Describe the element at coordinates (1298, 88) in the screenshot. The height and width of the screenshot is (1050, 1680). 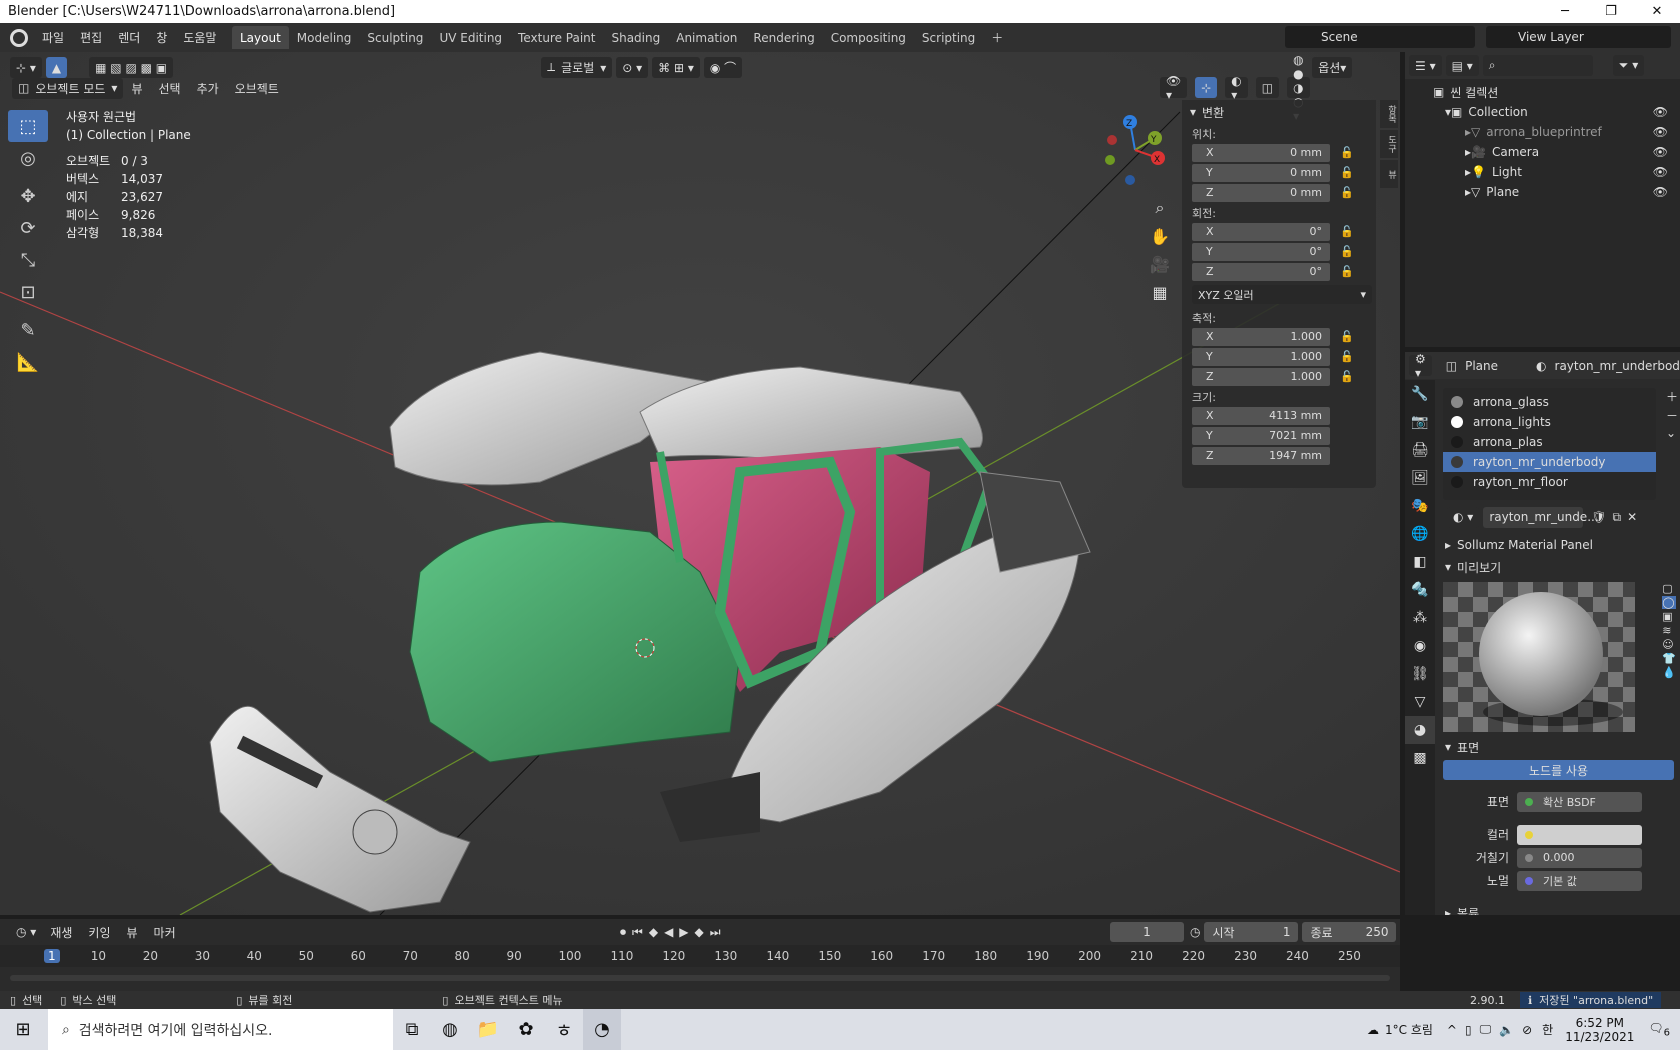
I see `shading-mode-buttons: ◍ ● ◑ ○ ▾` at that location.